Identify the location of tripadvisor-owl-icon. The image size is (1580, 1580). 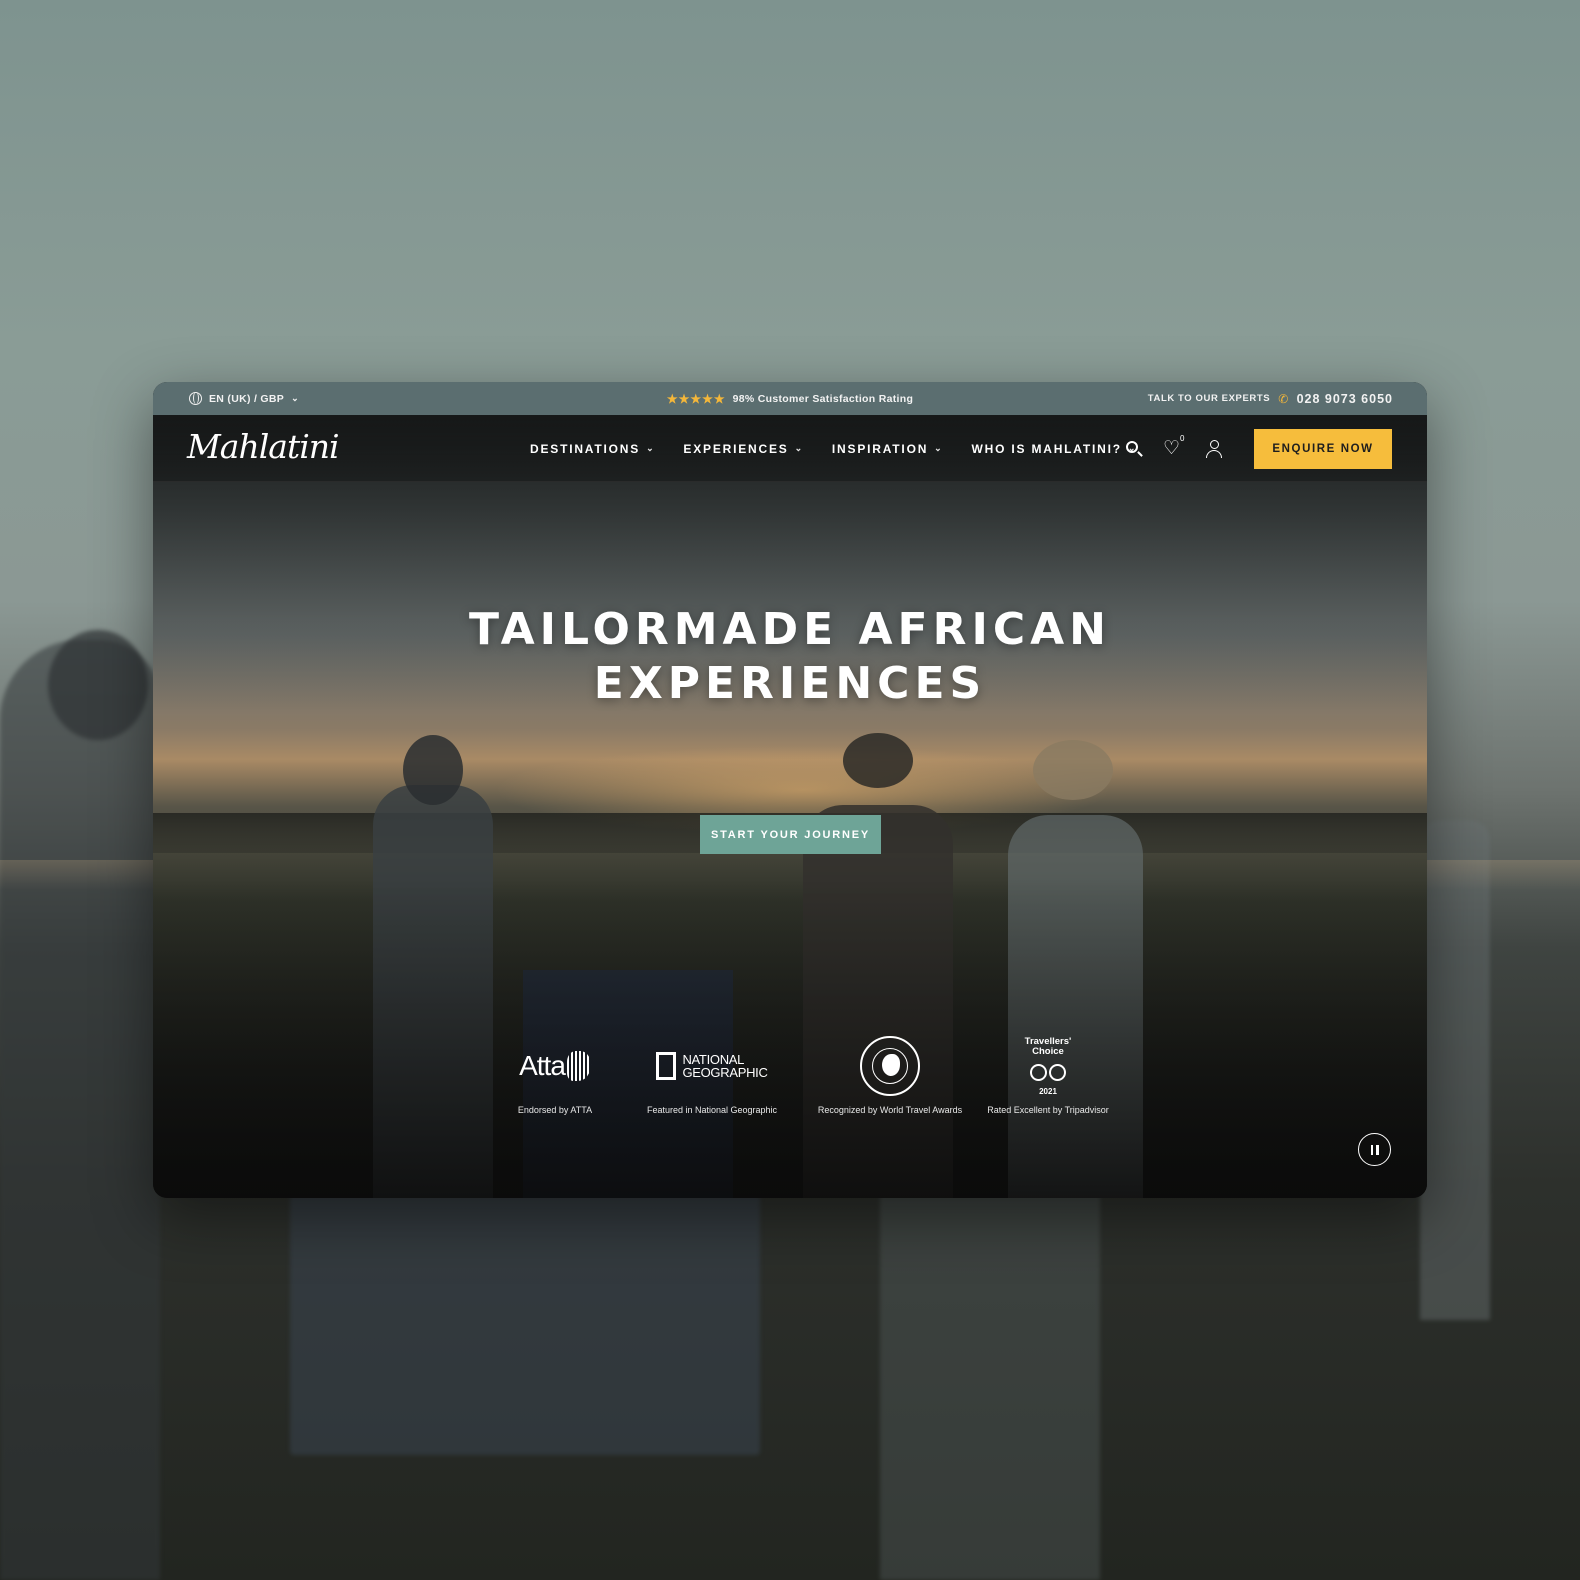
(1048, 1073).